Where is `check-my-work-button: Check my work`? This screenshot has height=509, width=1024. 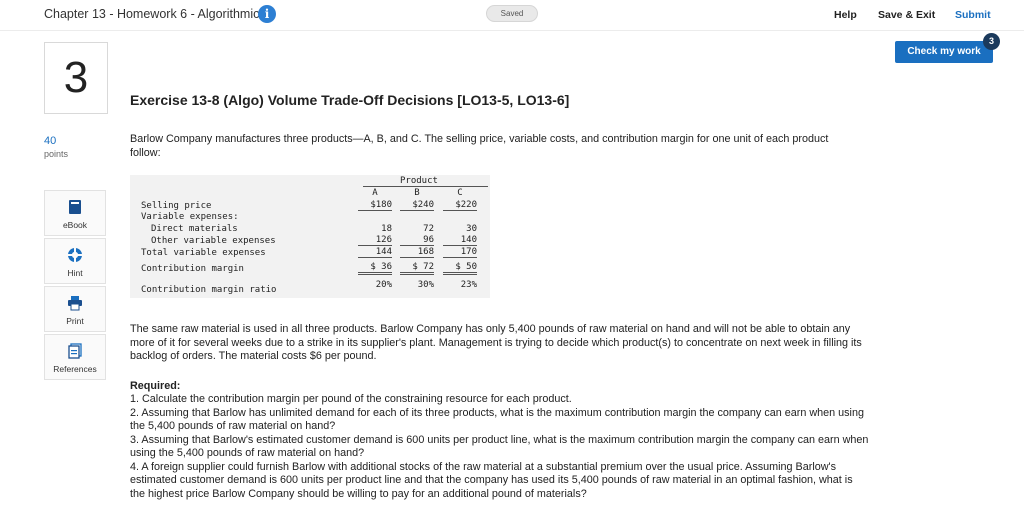
check-my-work-button: Check my work is located at coordinates (944, 52).